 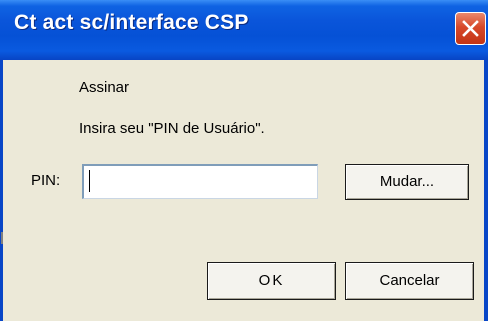 I want to click on cancel-button-label: Cancelar, so click(x=409, y=280).